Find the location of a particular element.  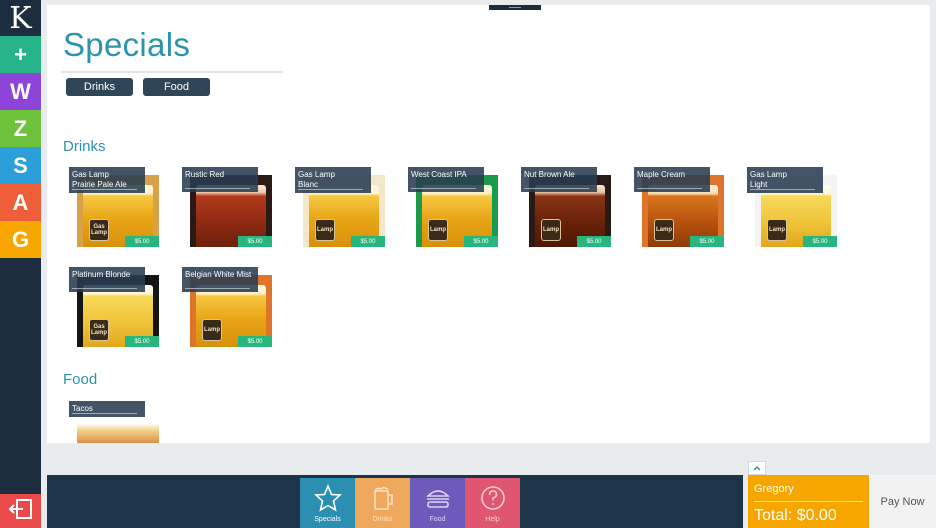

rail-s-button: S is located at coordinates (20, 165).